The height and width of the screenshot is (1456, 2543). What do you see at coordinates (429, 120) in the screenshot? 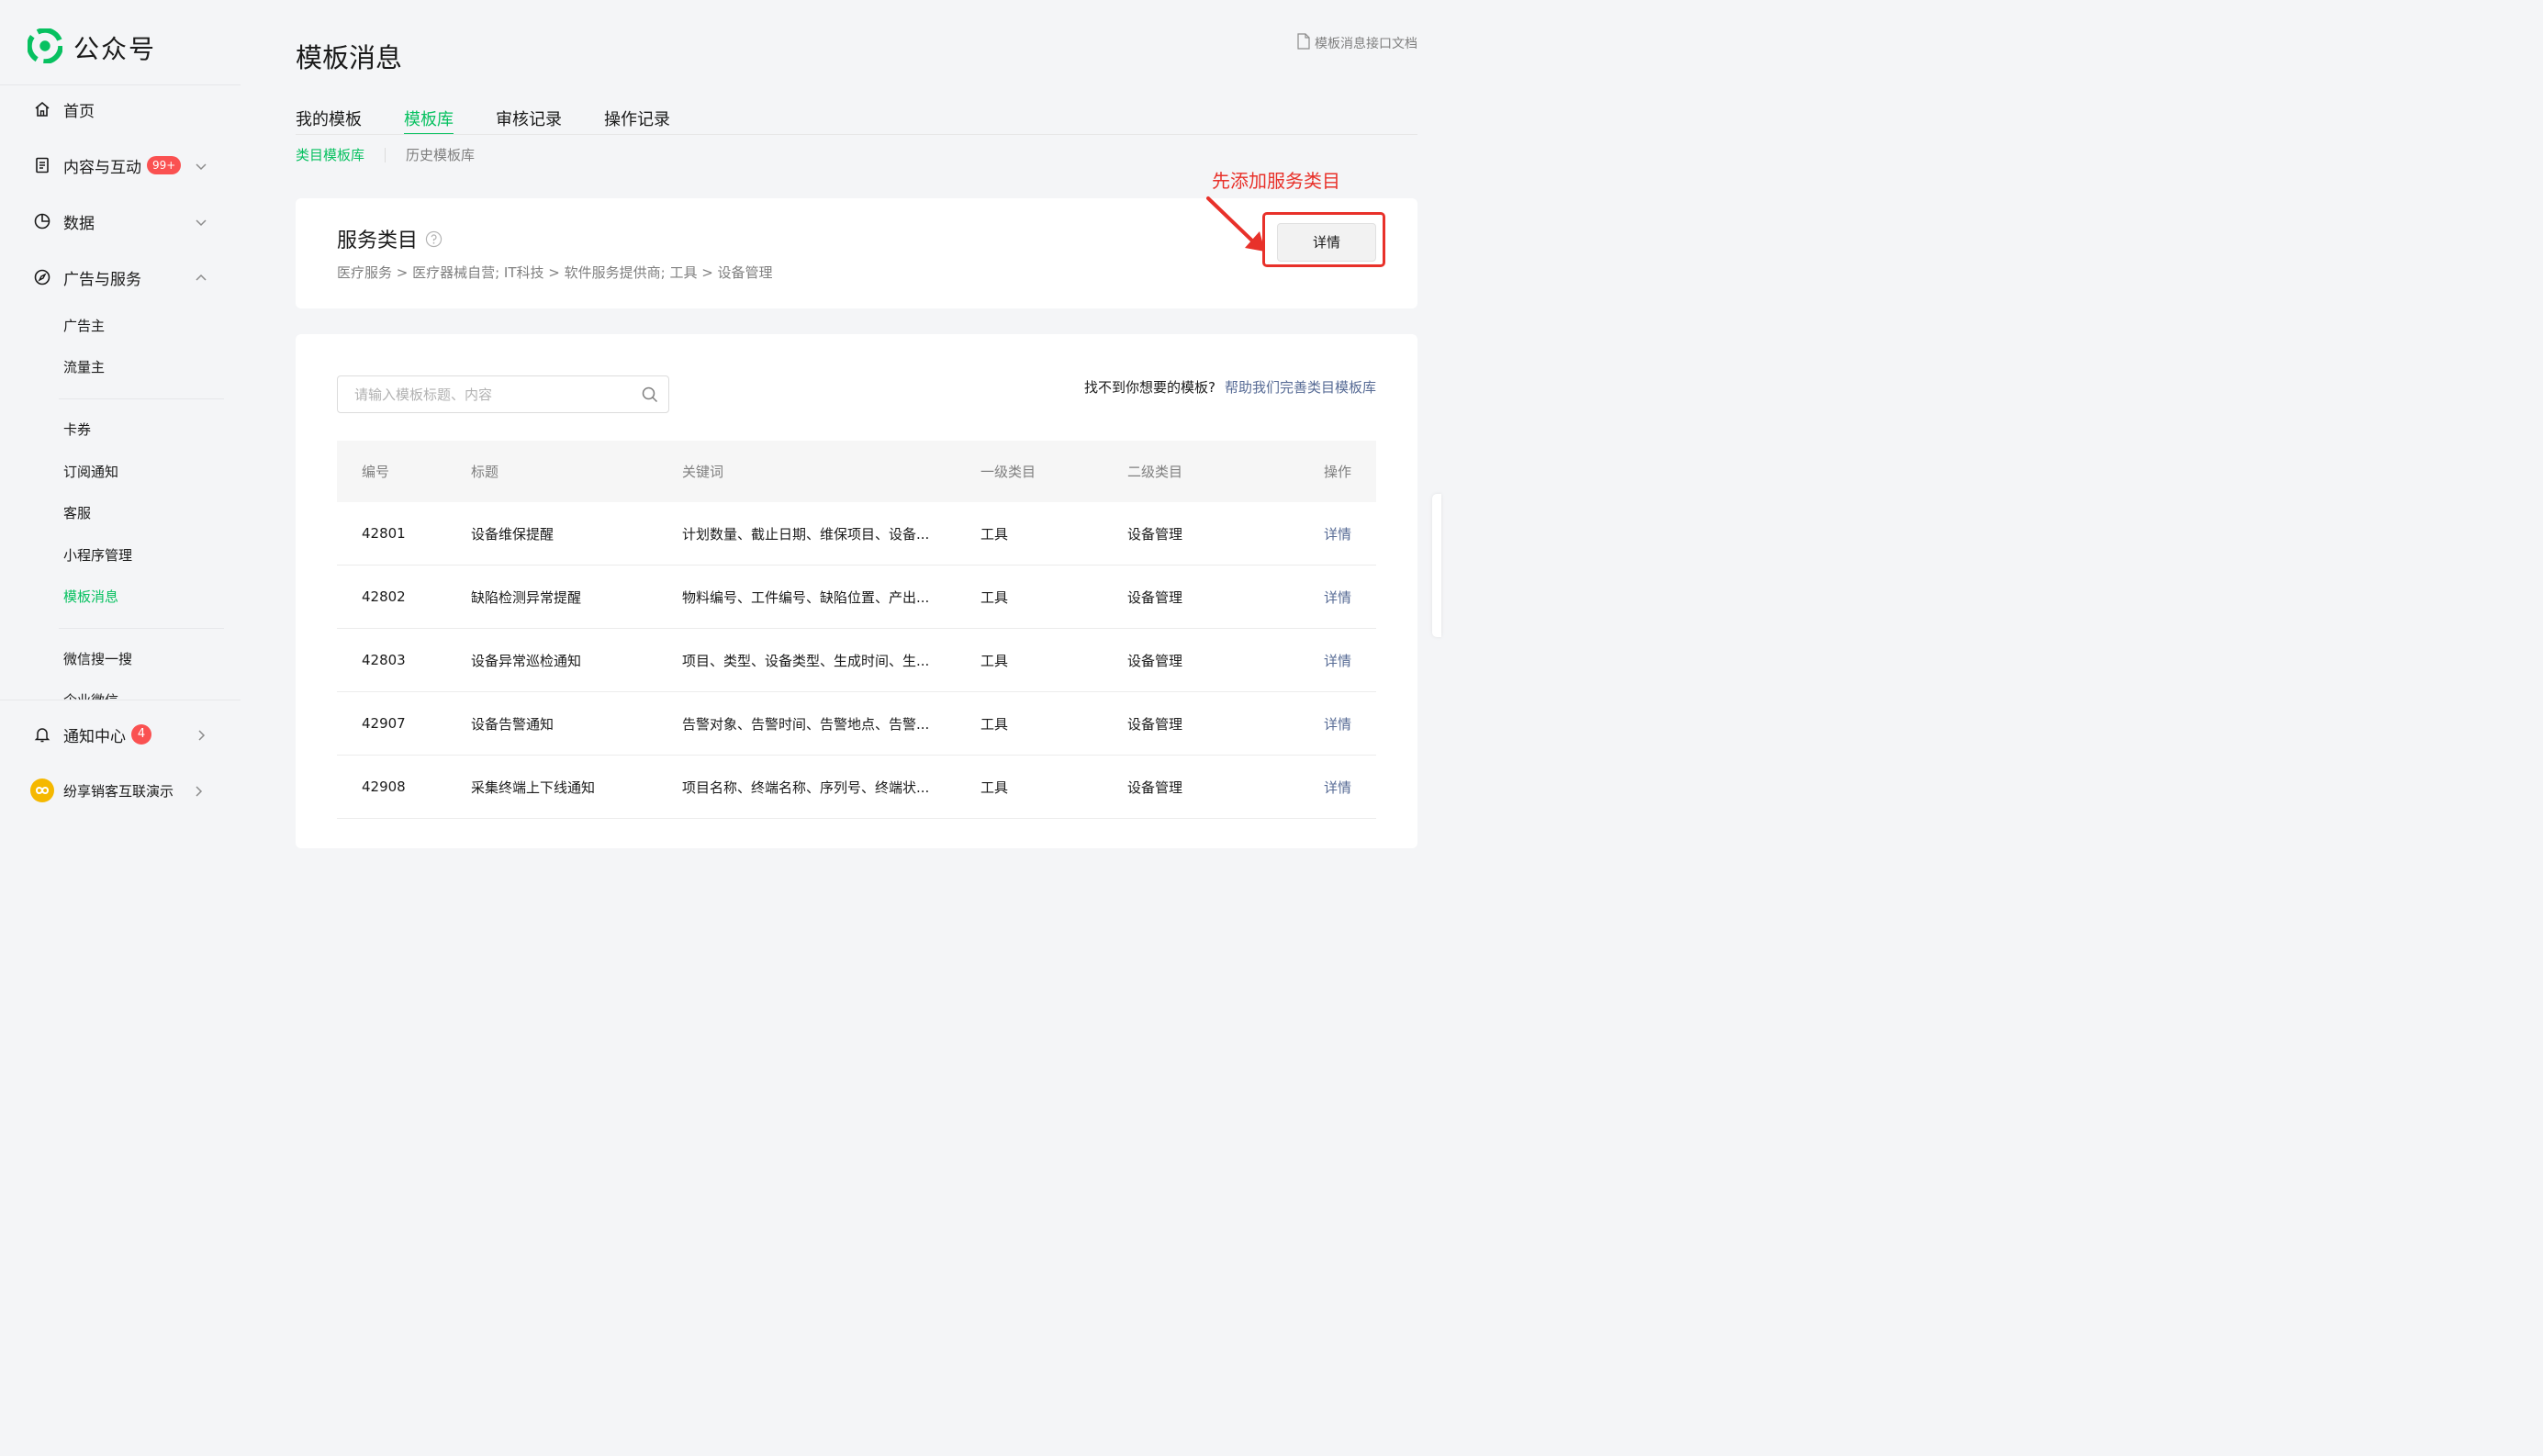
I see `tab-template-library: 模板库` at bounding box center [429, 120].